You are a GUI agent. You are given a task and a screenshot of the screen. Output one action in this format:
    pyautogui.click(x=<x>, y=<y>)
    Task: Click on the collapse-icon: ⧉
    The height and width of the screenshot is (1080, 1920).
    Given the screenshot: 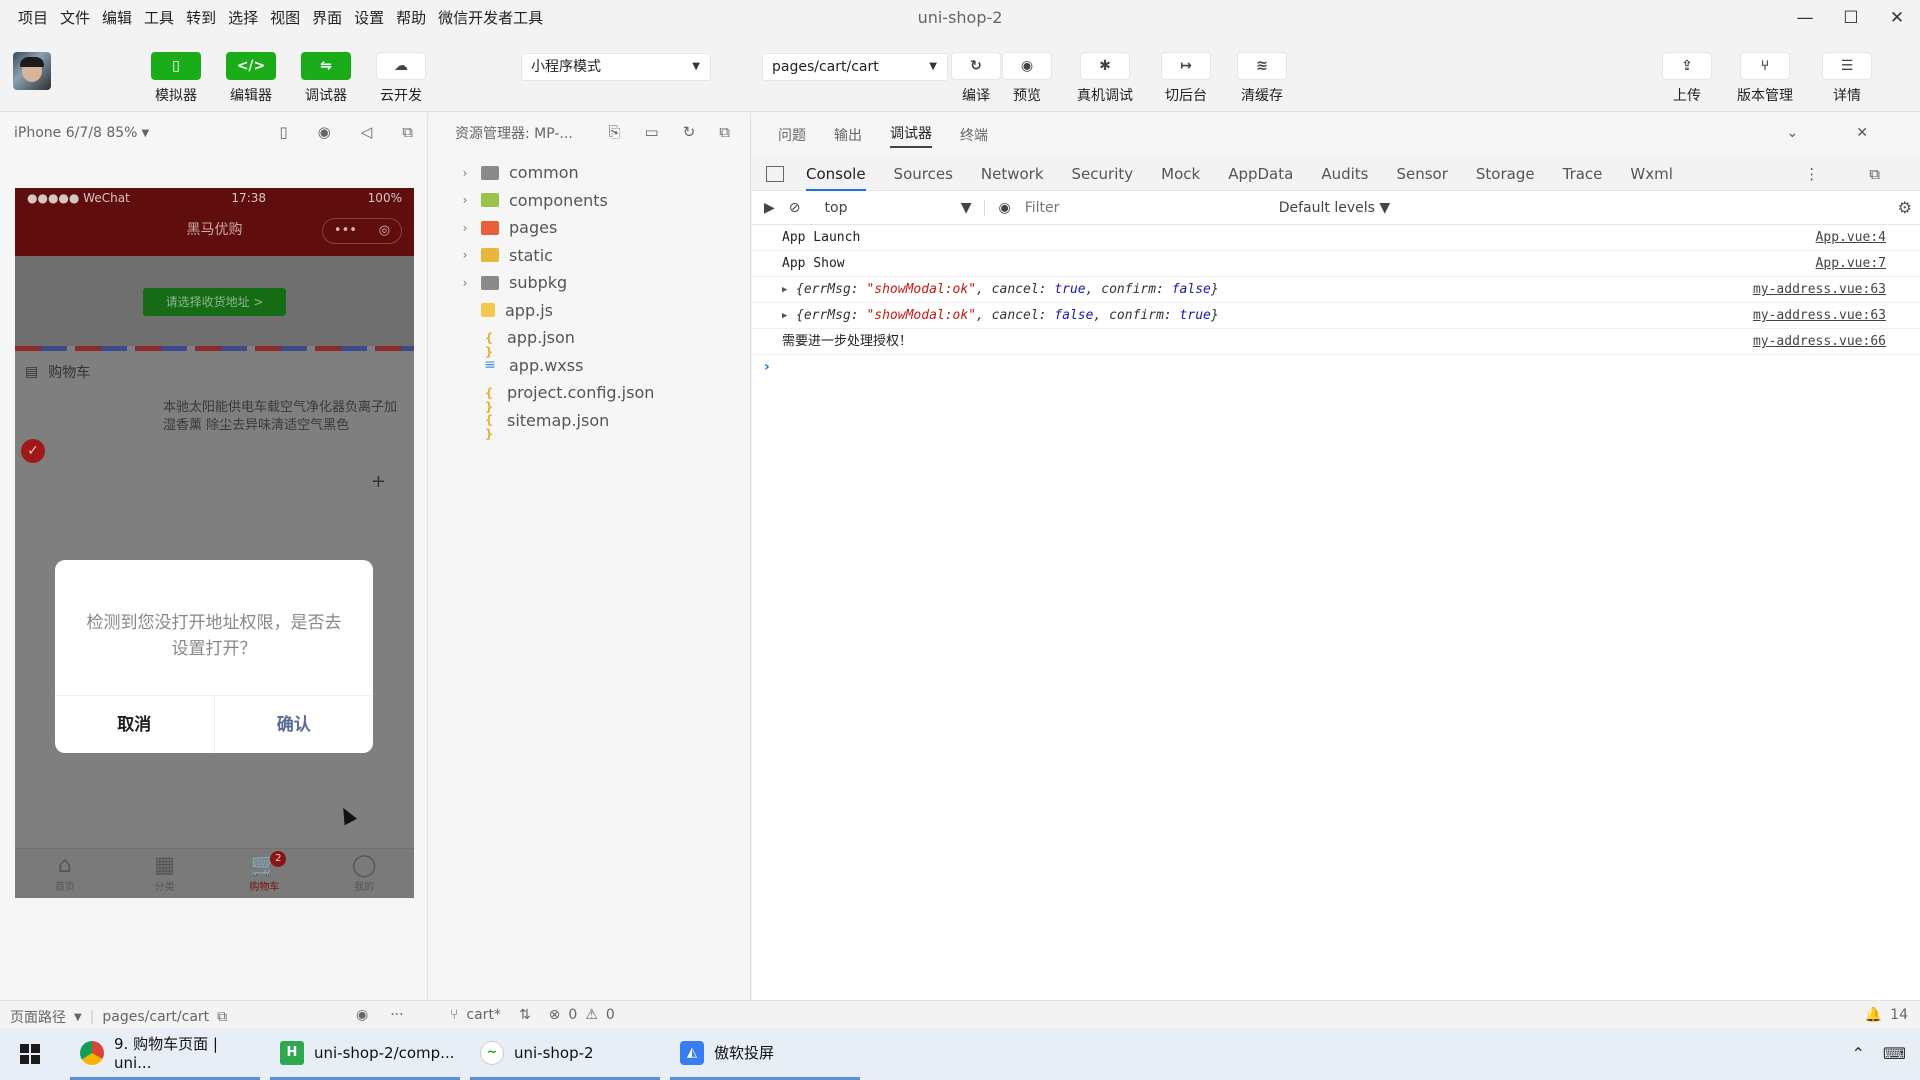 What is the action you would take?
    pyautogui.click(x=724, y=132)
    